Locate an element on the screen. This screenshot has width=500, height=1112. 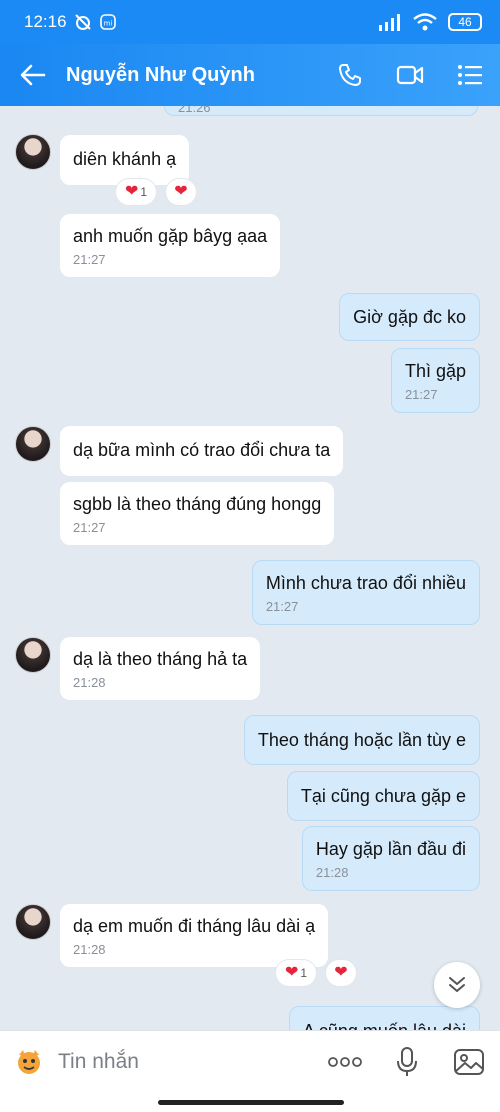
microphone-icon is located at coordinates (407, 1061).